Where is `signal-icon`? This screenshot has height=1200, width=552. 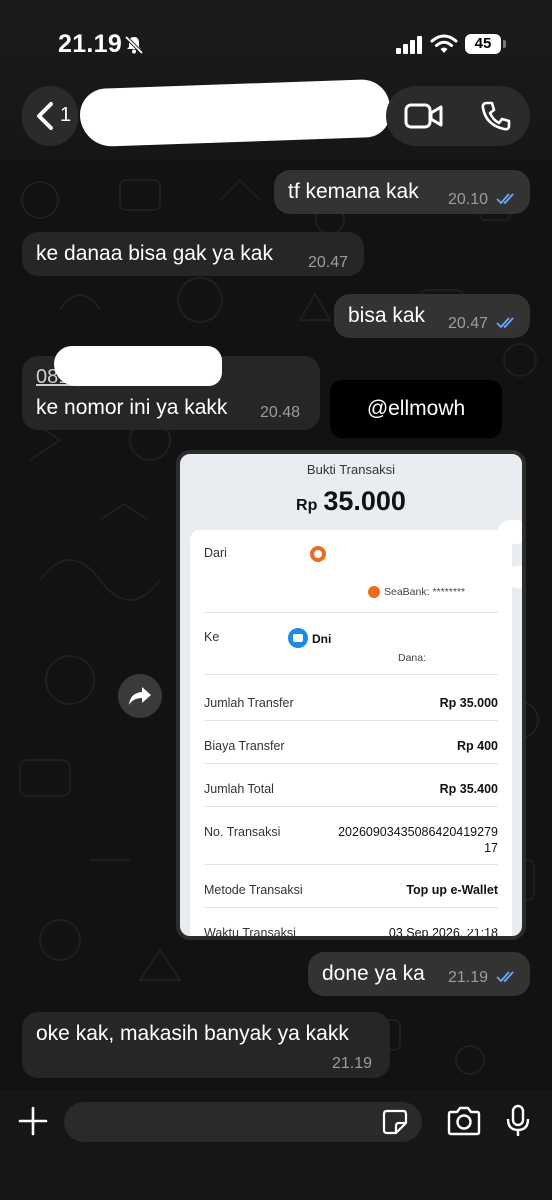
signal-icon is located at coordinates (409, 45).